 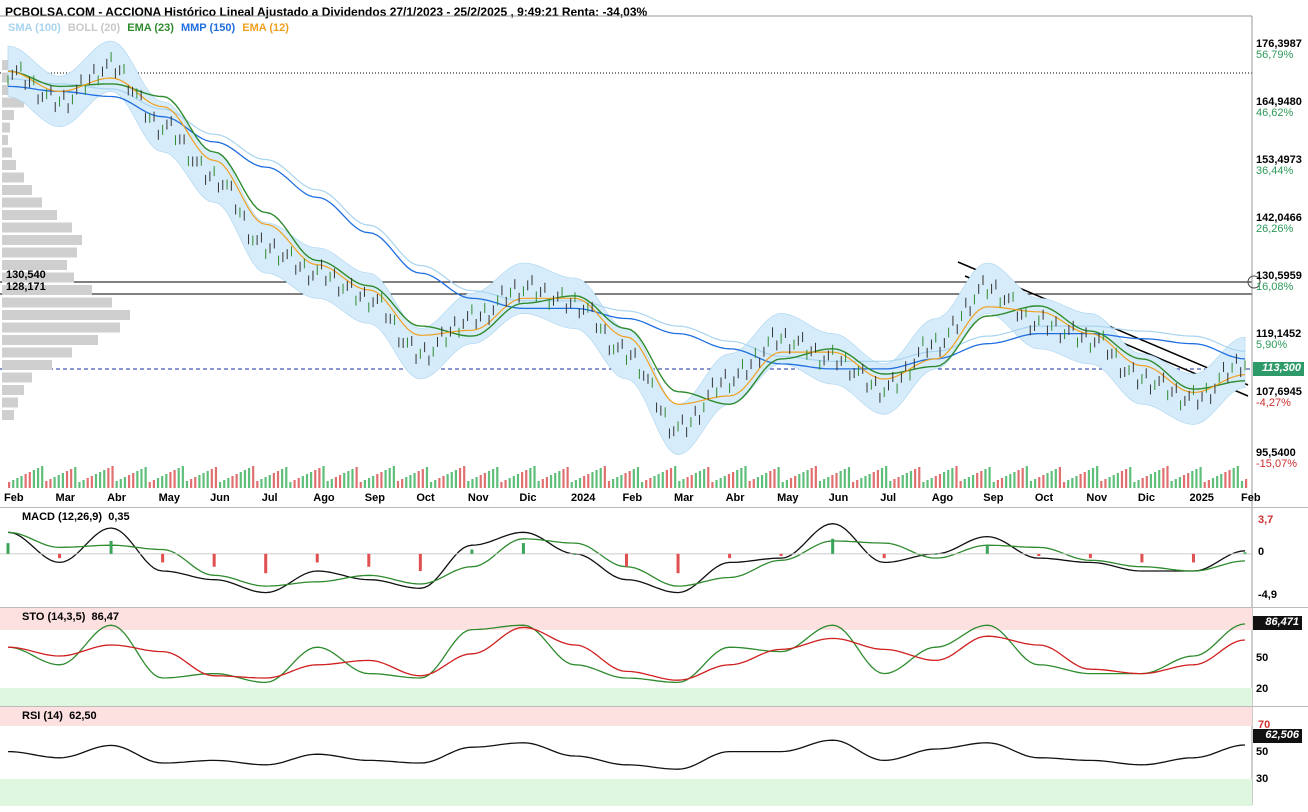 I want to click on month-tick-label: Feb, so click(x=632, y=498).